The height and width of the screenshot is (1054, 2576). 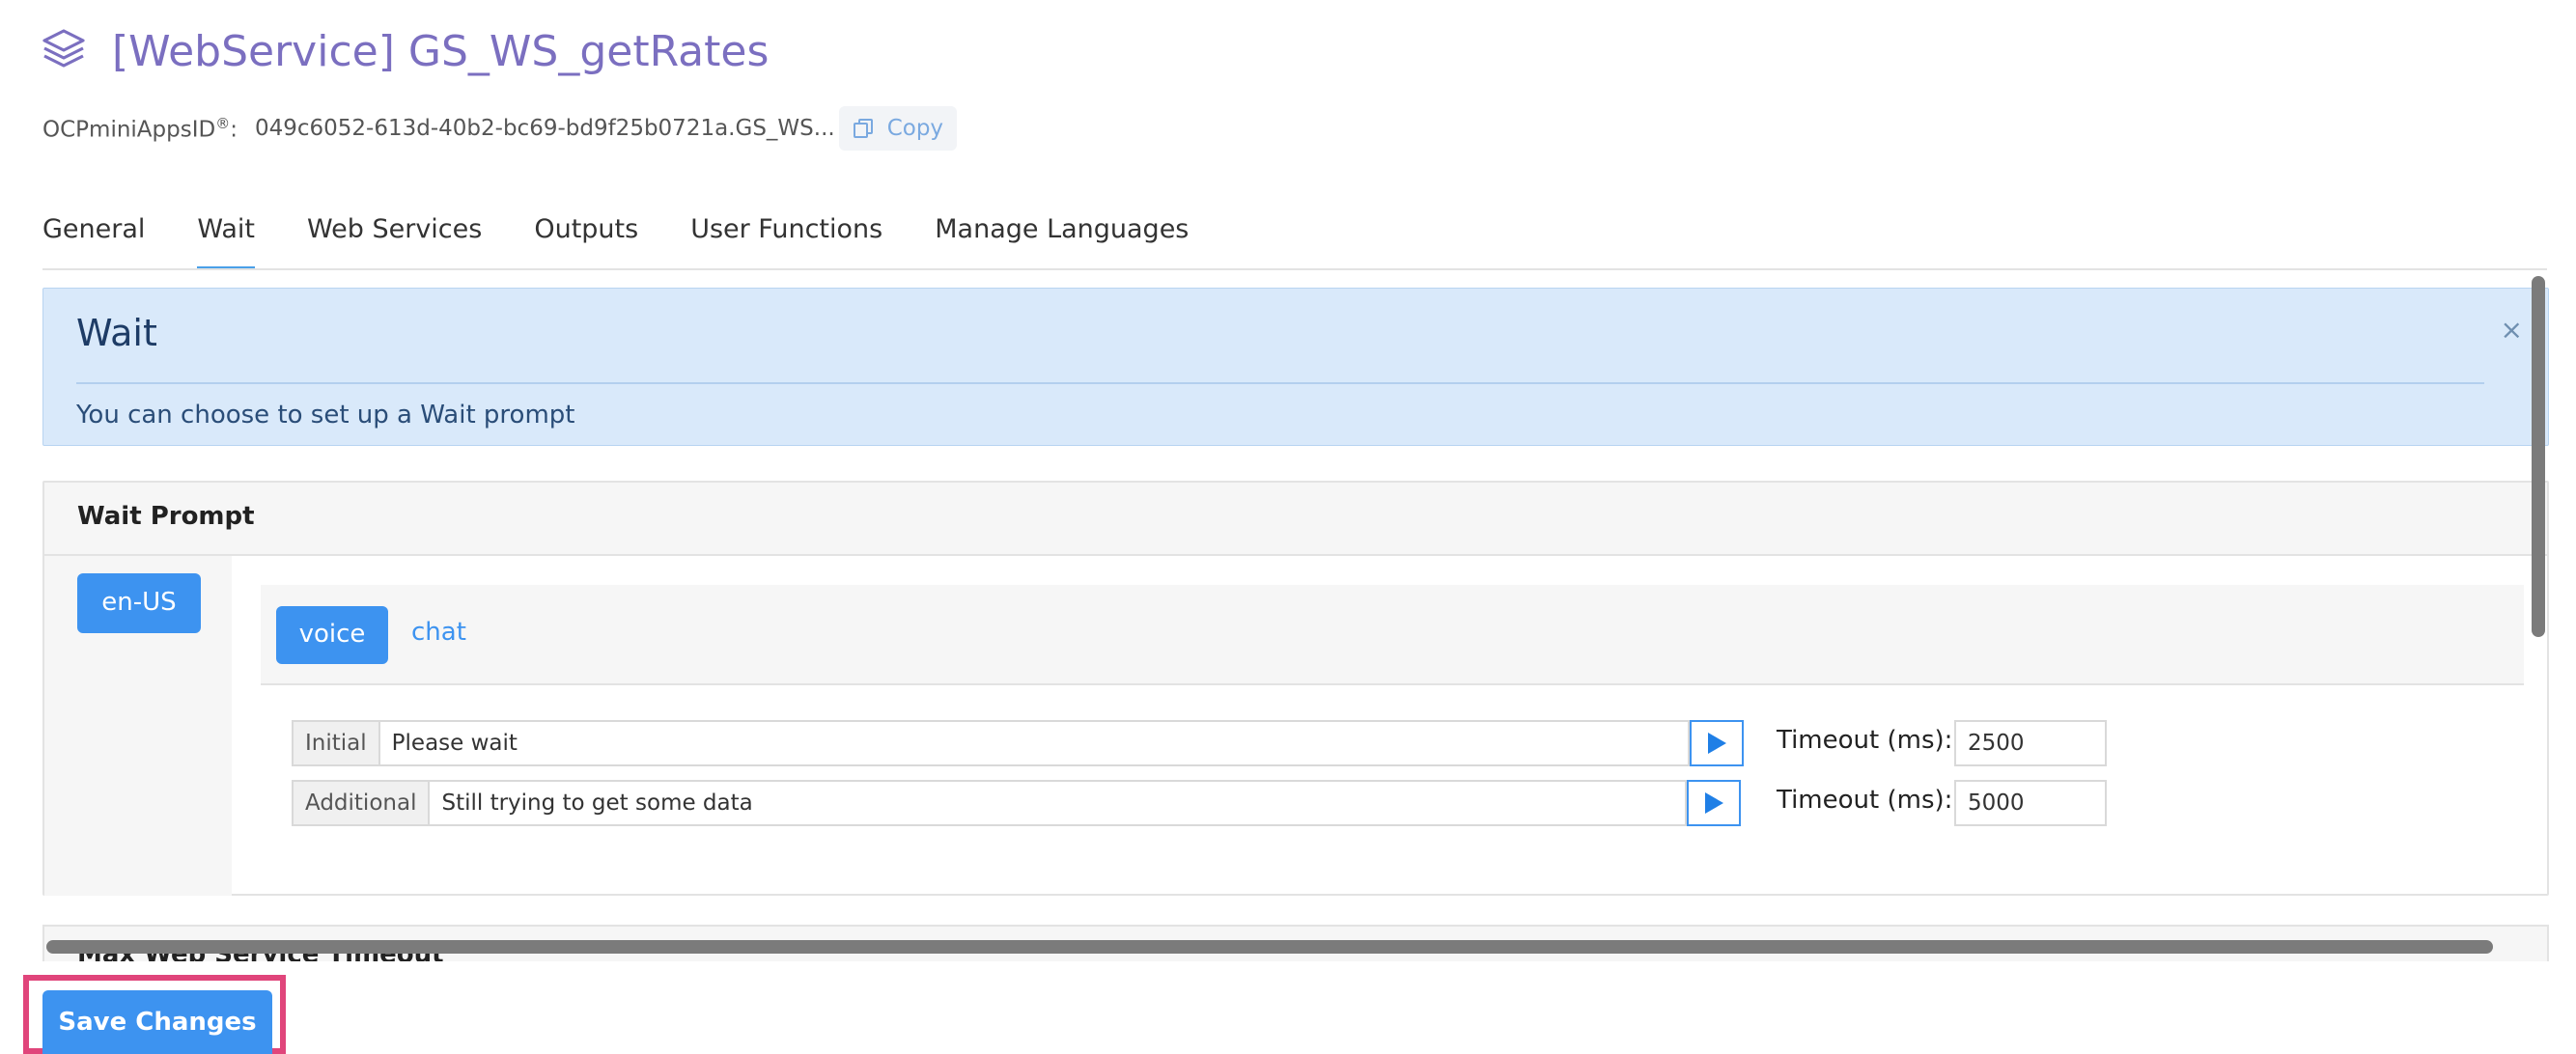 I want to click on tab-general: General, so click(x=94, y=236).